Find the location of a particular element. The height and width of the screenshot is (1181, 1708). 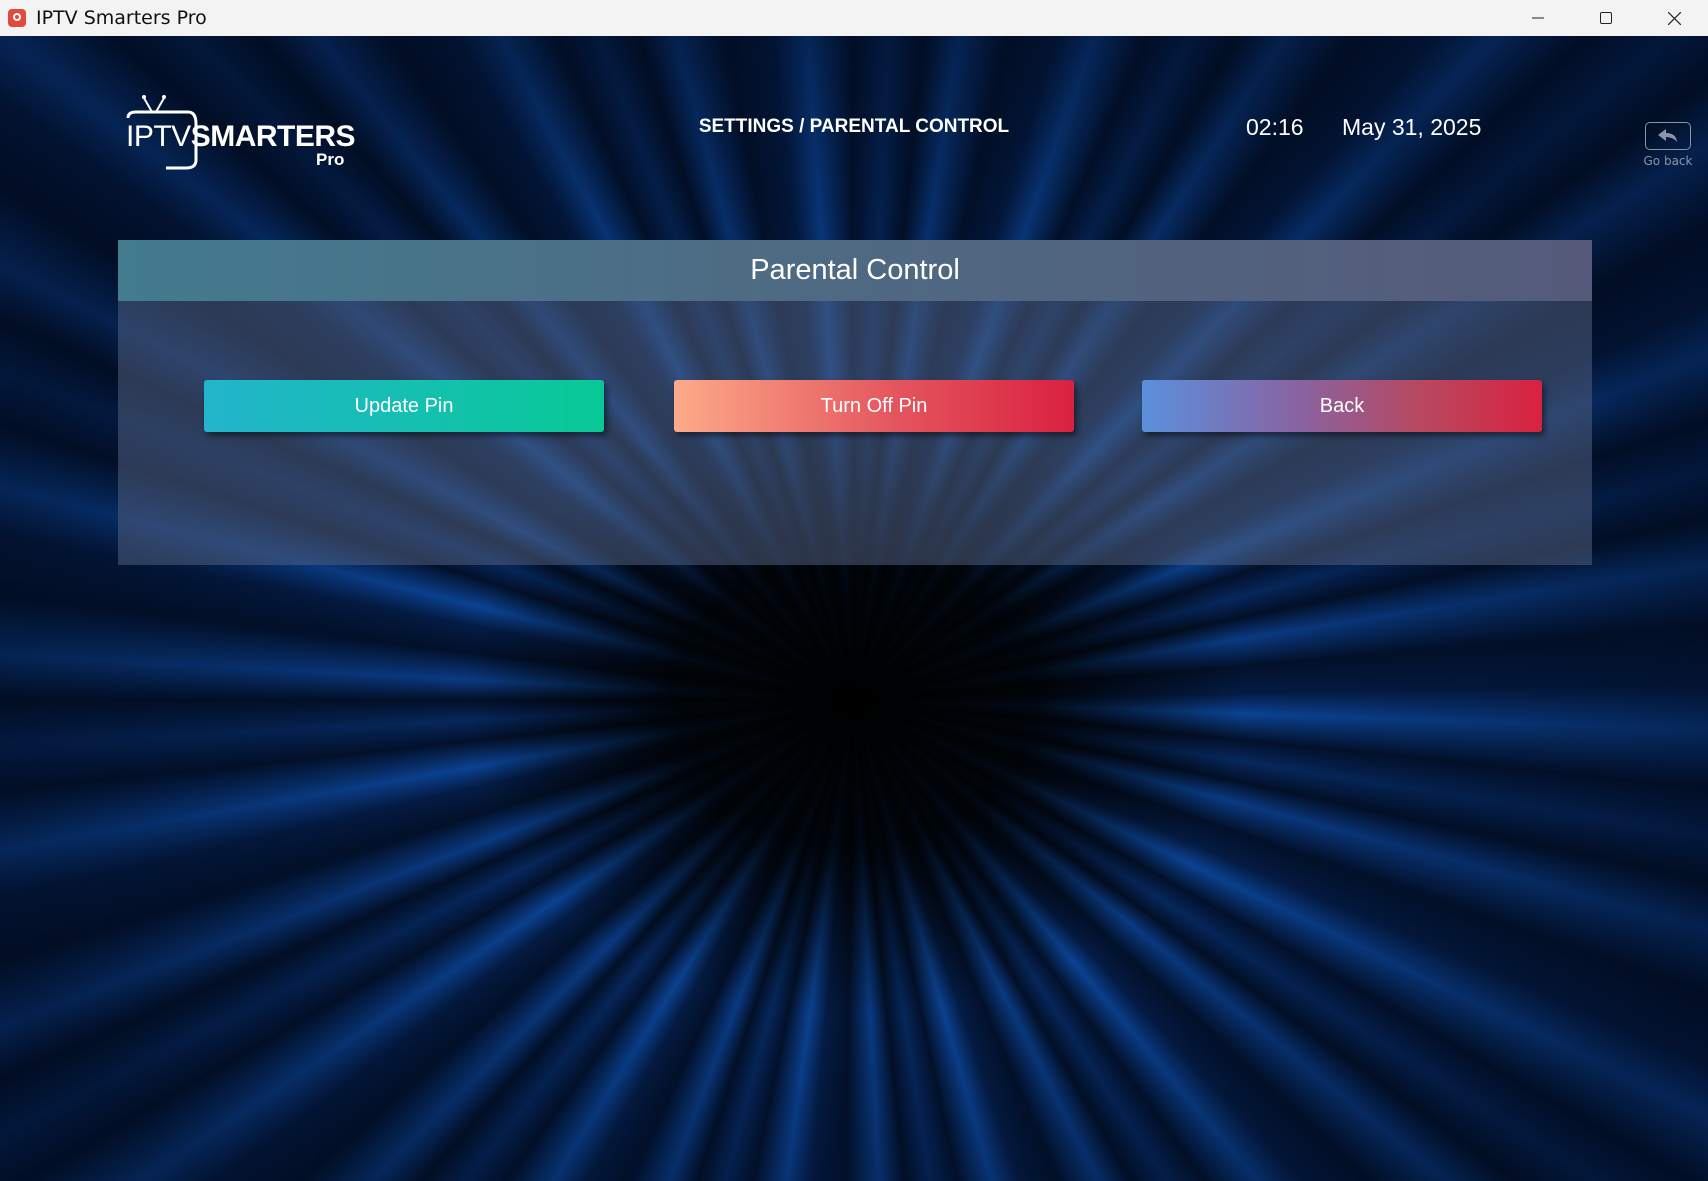

close-button is located at coordinates (1674, 18).